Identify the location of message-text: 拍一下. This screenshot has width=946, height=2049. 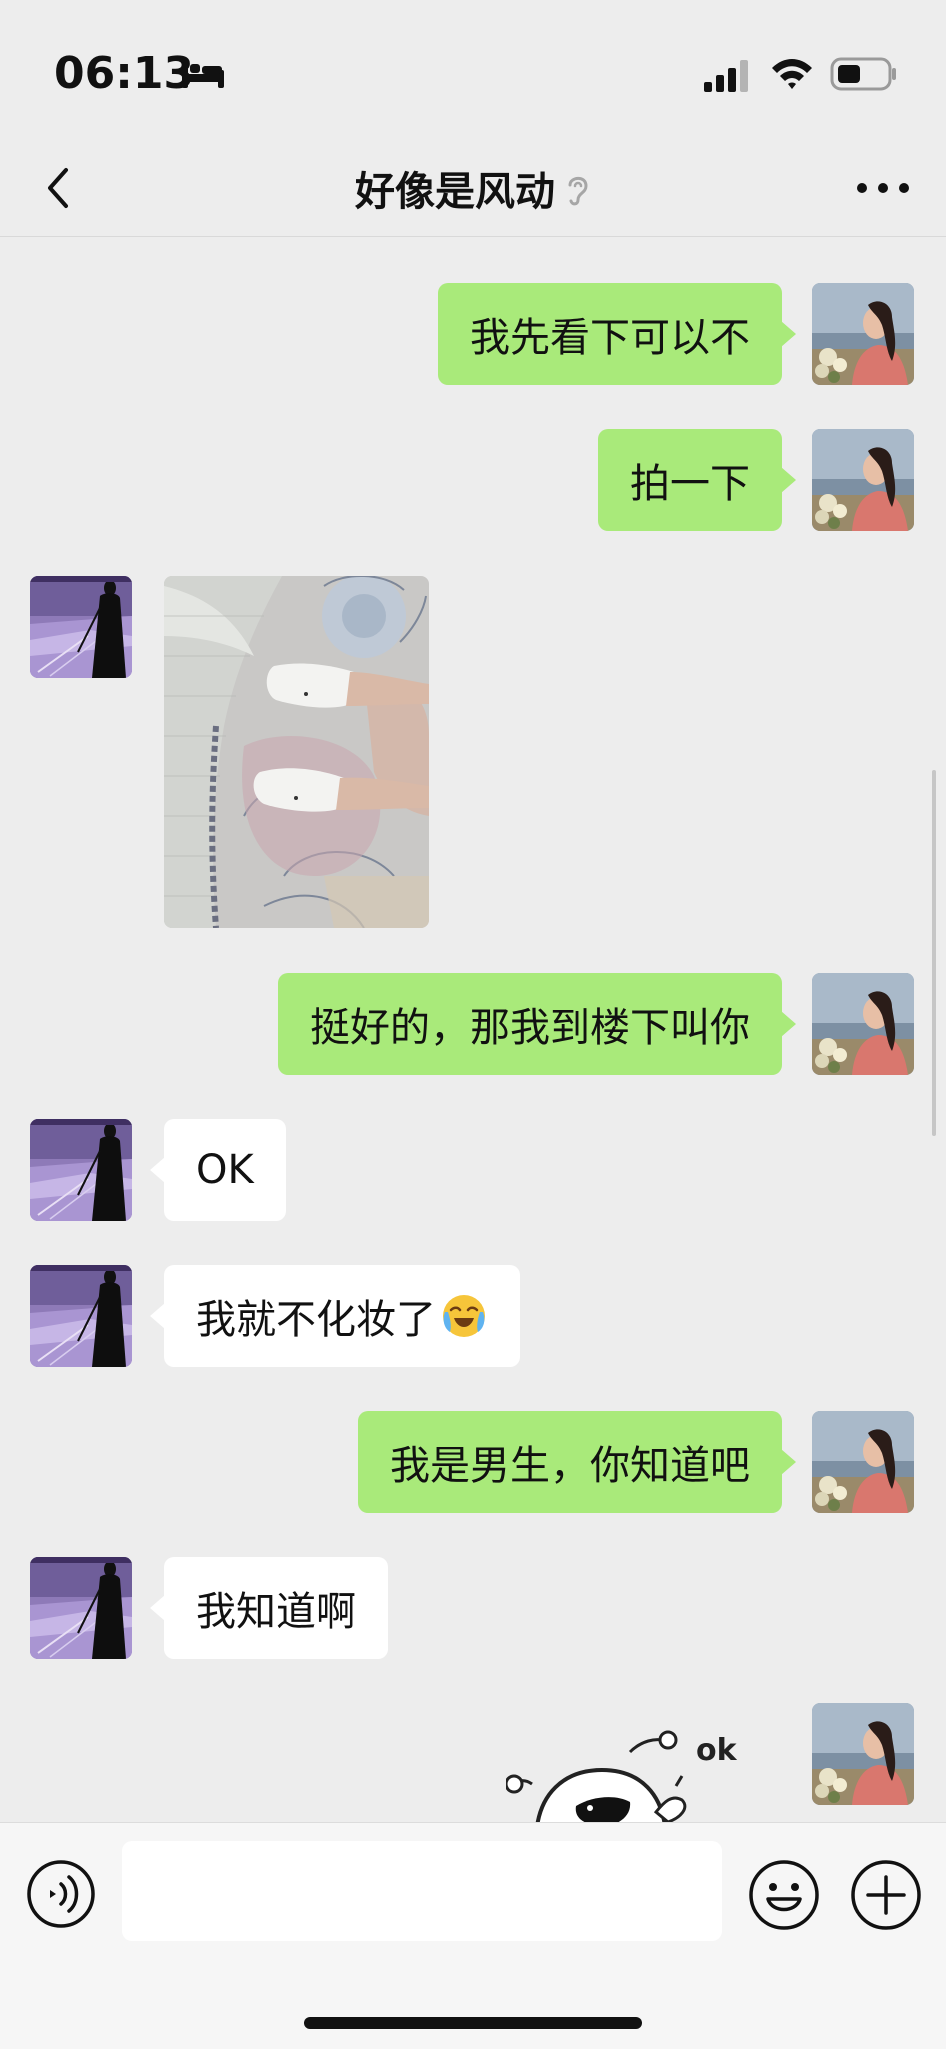
(690, 484).